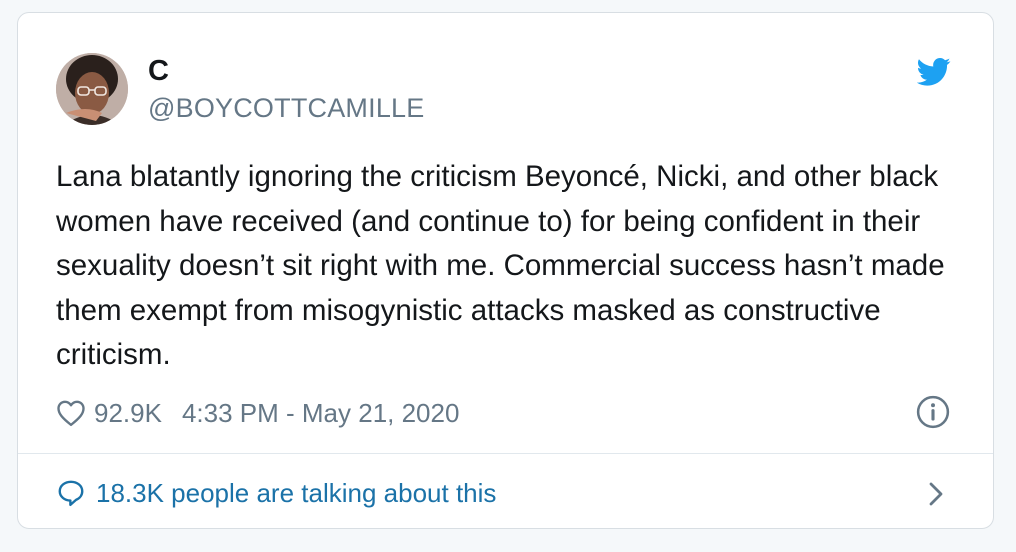  Describe the element at coordinates (936, 494) in the screenshot. I see `chevron-right-icon` at that location.